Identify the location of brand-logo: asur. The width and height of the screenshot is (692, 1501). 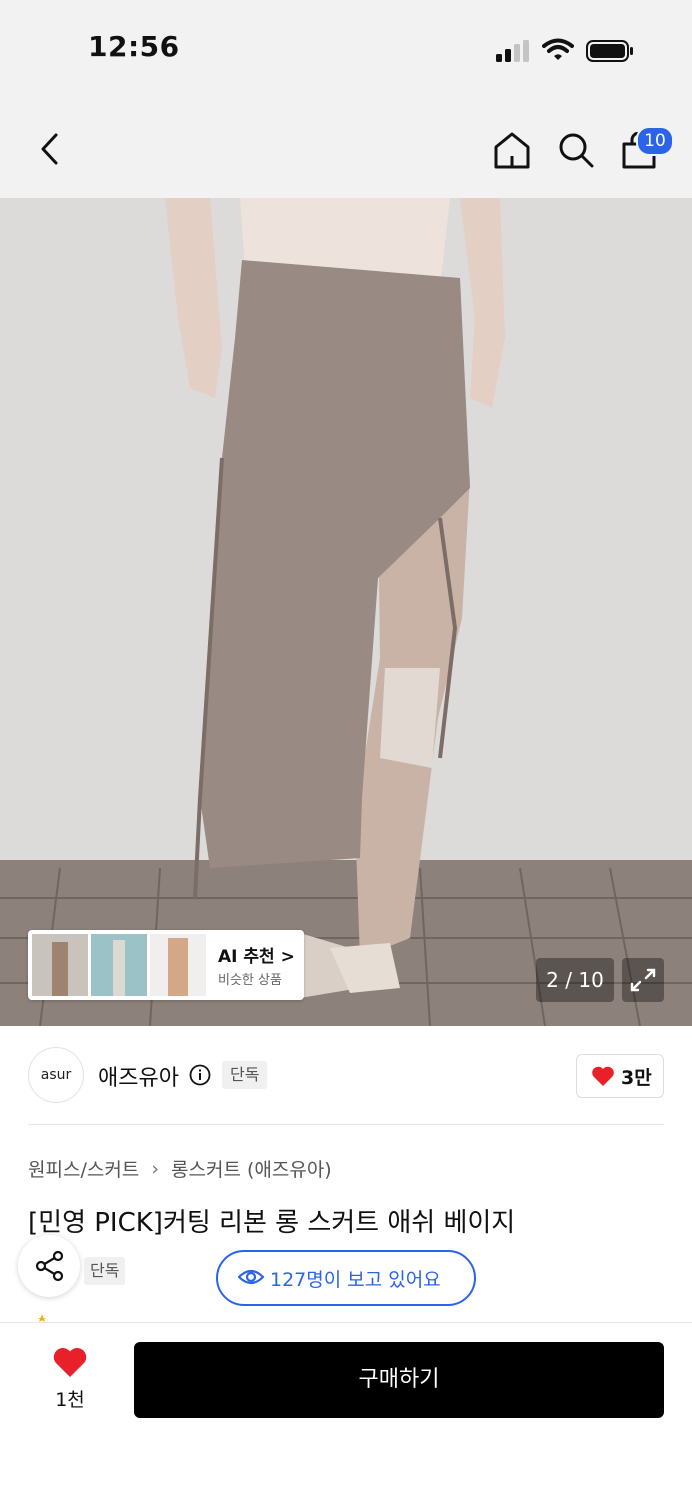
(56, 1075).